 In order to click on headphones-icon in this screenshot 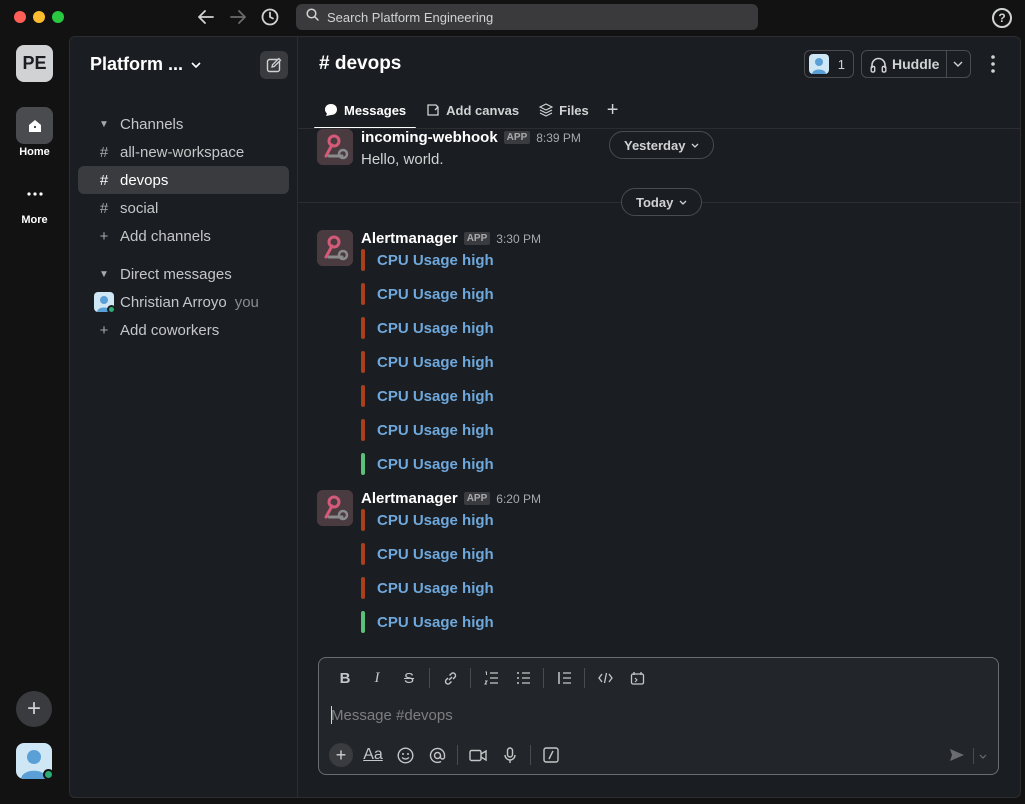, I will do `click(878, 66)`.